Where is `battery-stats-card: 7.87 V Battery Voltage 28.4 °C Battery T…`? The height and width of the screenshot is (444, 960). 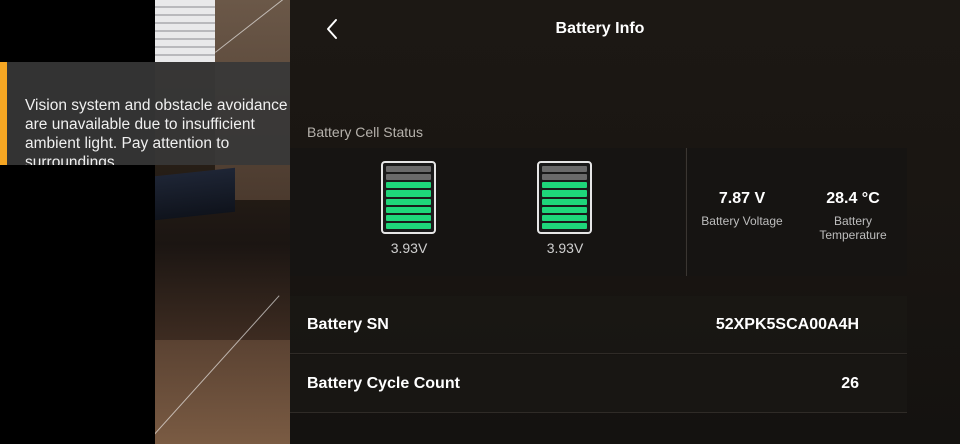 battery-stats-card: 7.87 V Battery Voltage 28.4 °C Battery T… is located at coordinates (796, 212).